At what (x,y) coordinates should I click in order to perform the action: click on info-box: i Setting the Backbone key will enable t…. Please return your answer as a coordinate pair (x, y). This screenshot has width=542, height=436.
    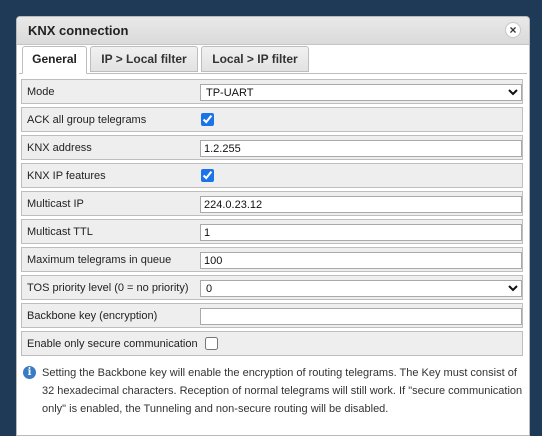
    Looking at the image, I should click on (272, 391).